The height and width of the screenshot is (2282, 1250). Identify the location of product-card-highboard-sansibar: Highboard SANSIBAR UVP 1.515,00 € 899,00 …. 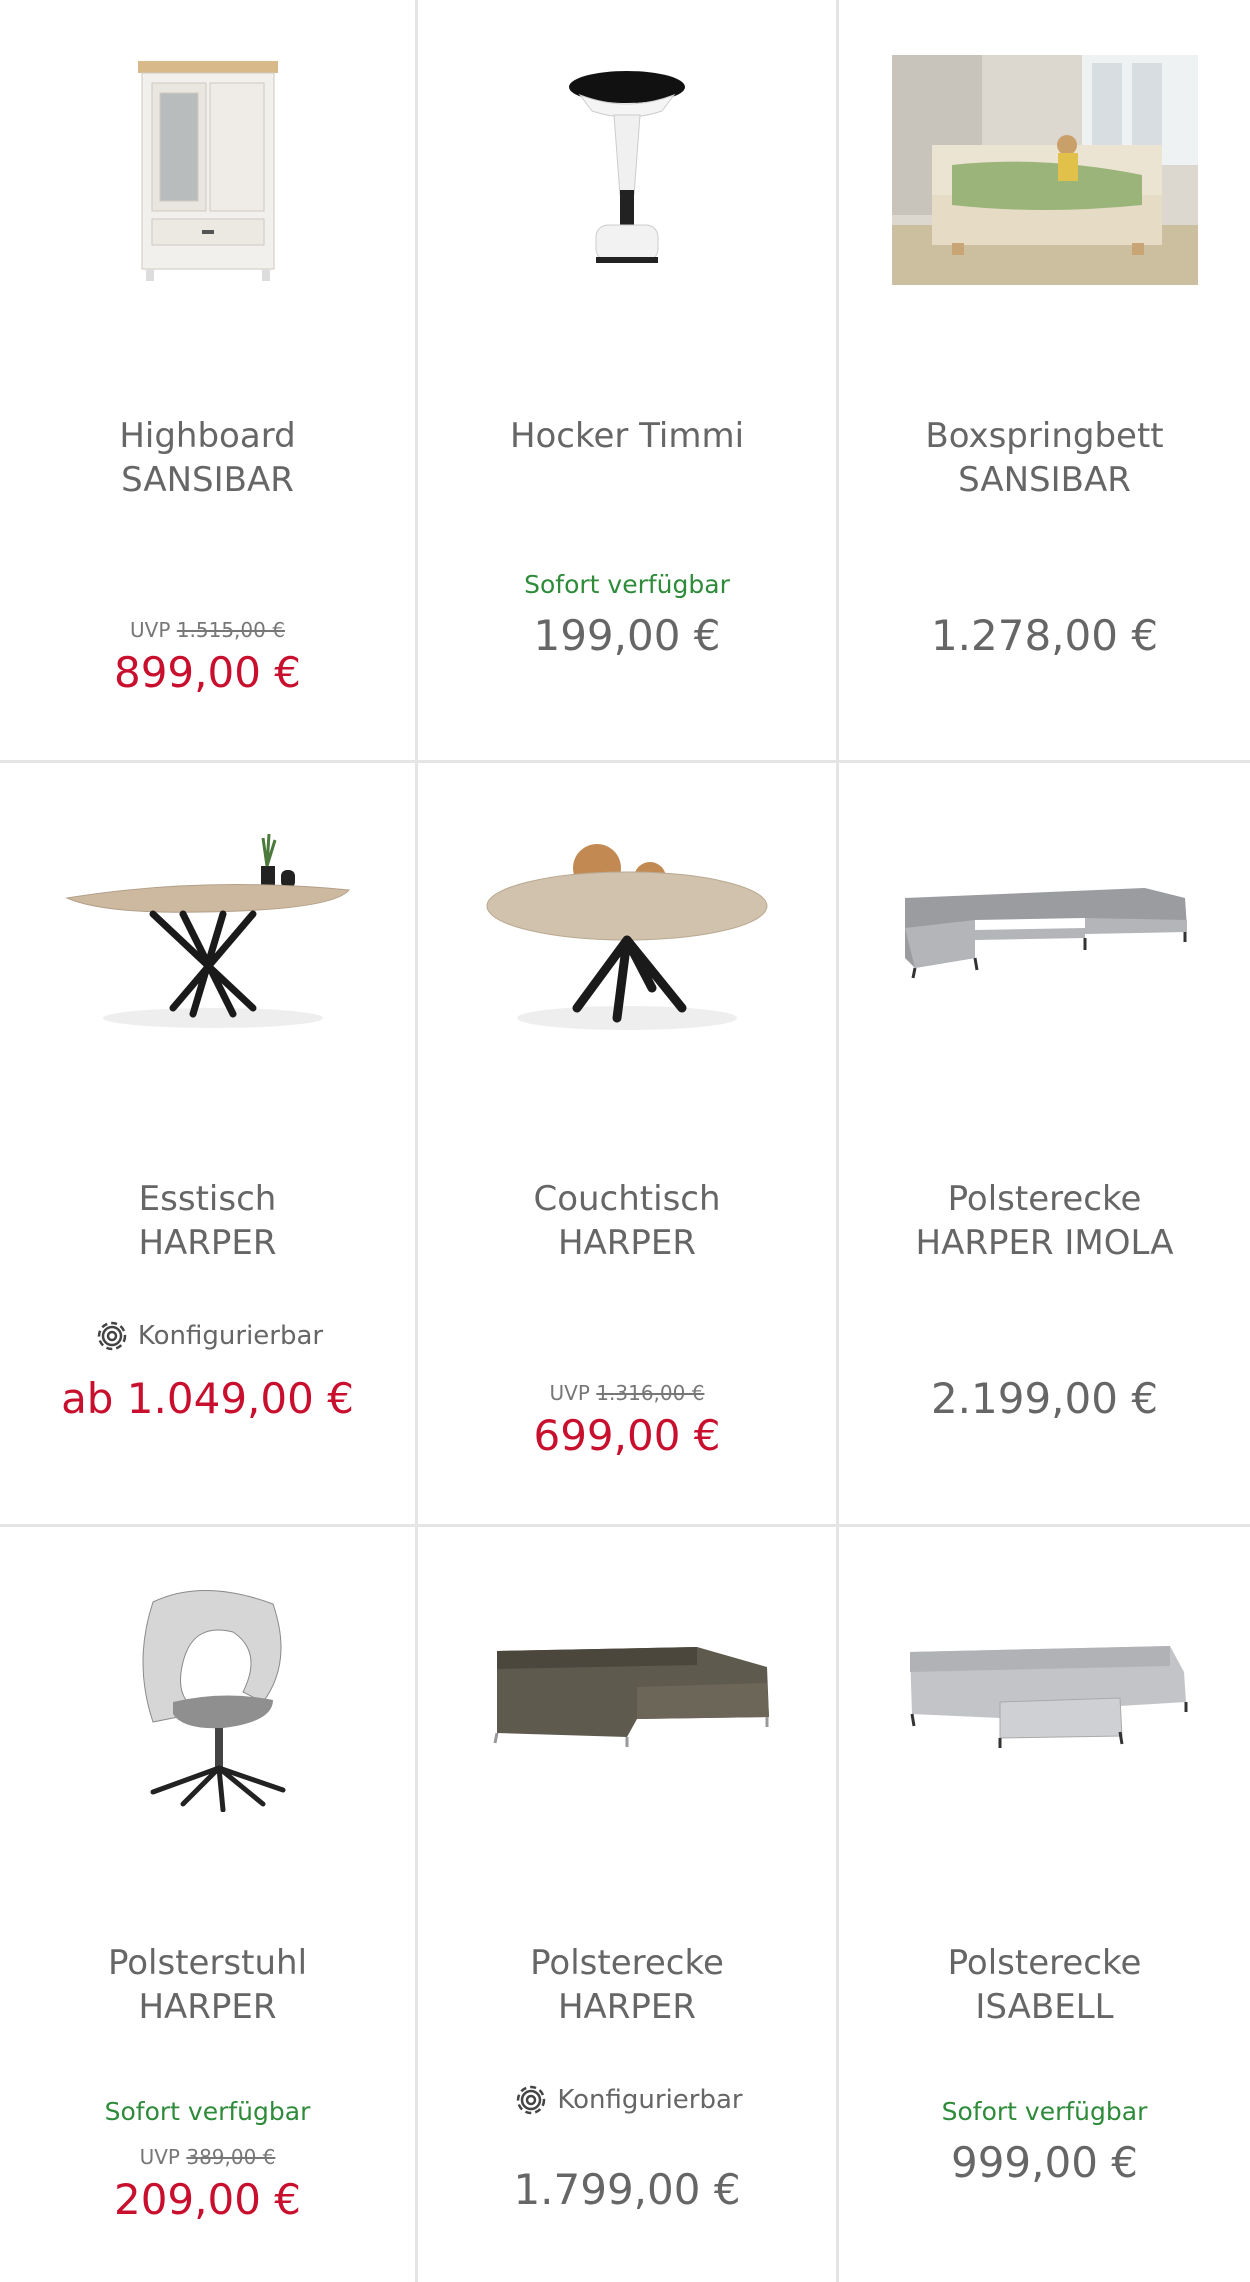
(209, 381).